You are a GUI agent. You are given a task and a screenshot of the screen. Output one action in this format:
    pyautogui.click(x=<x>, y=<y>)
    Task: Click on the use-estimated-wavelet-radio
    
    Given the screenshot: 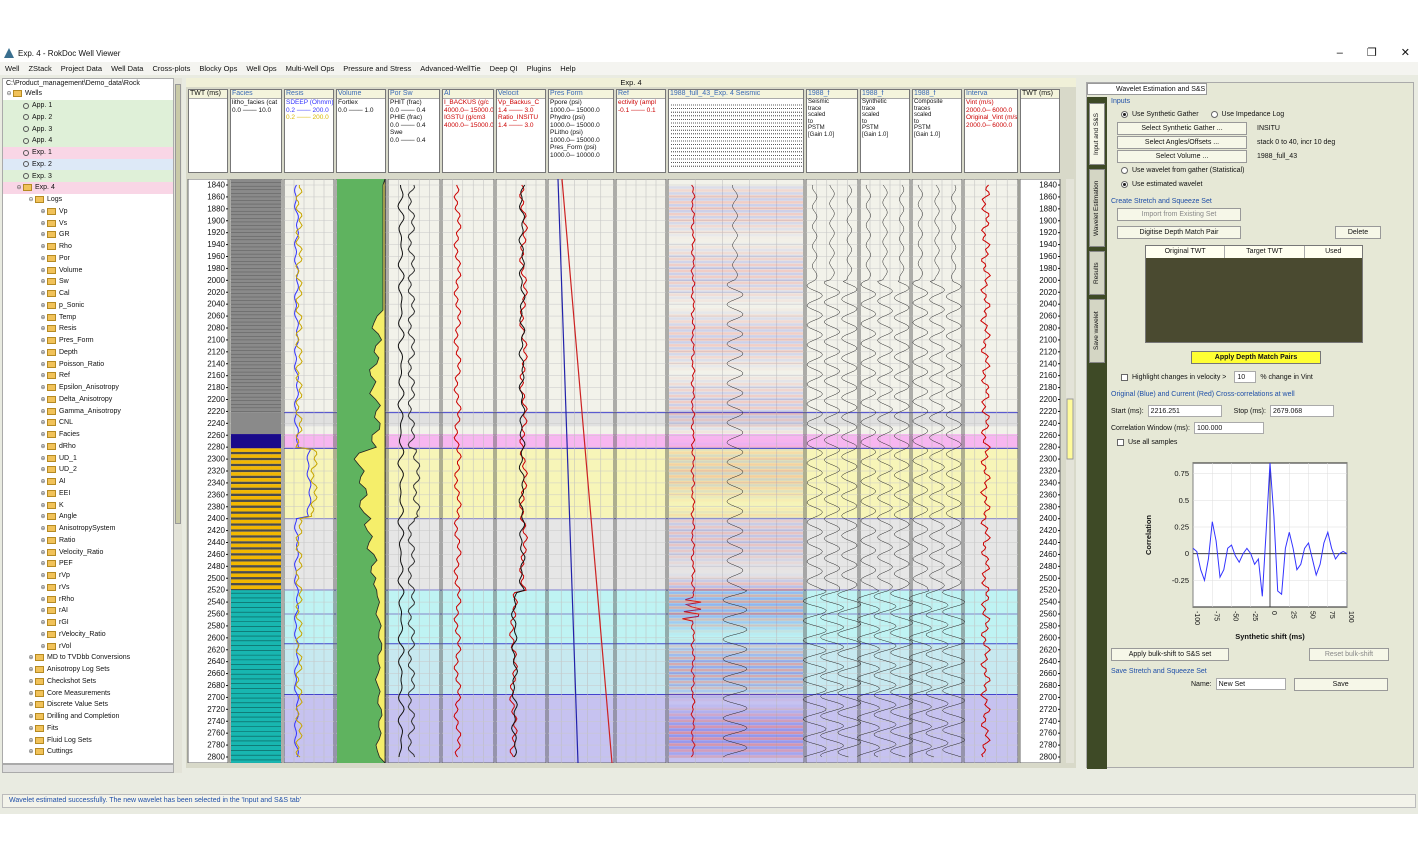 What is the action you would take?
    pyautogui.click(x=1124, y=184)
    